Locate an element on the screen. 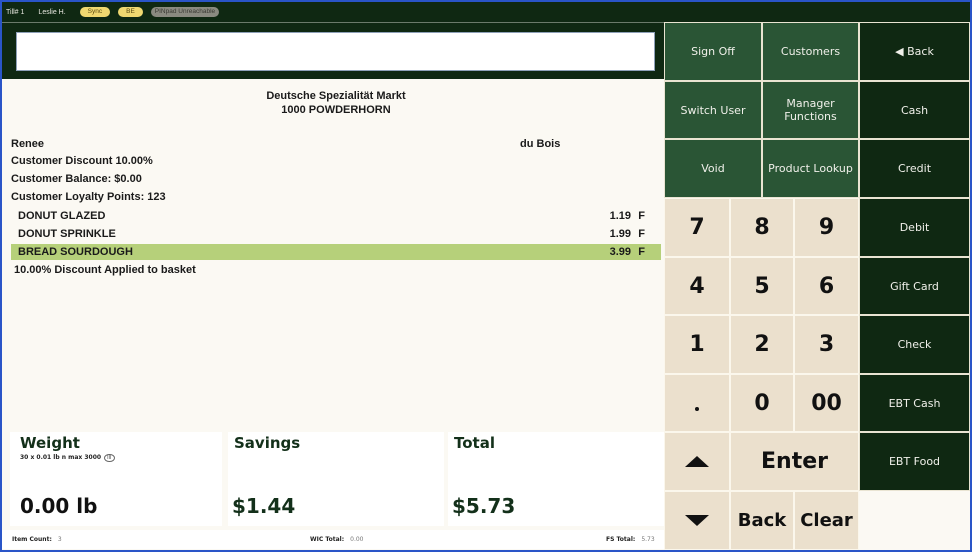  key-7: 7 is located at coordinates (697, 227).